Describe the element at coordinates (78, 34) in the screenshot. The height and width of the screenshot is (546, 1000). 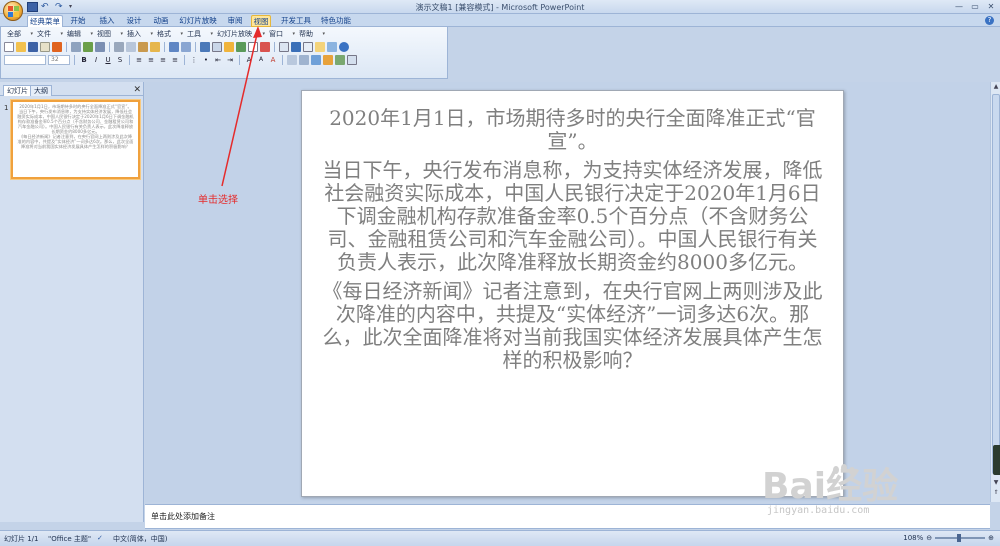
I see `menu-edit: 编辑` at that location.